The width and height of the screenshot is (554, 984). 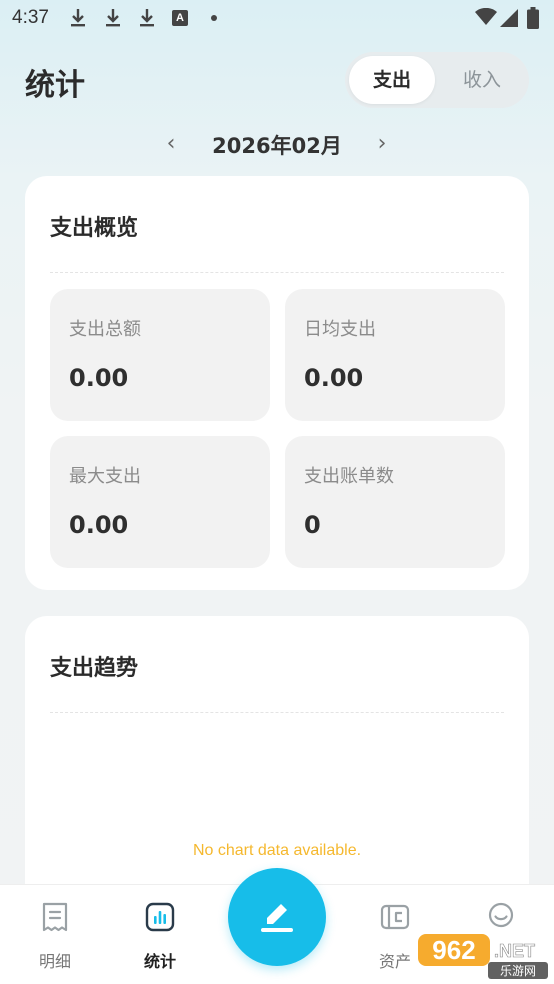 I want to click on bar-chart-icon, so click(x=160, y=917).